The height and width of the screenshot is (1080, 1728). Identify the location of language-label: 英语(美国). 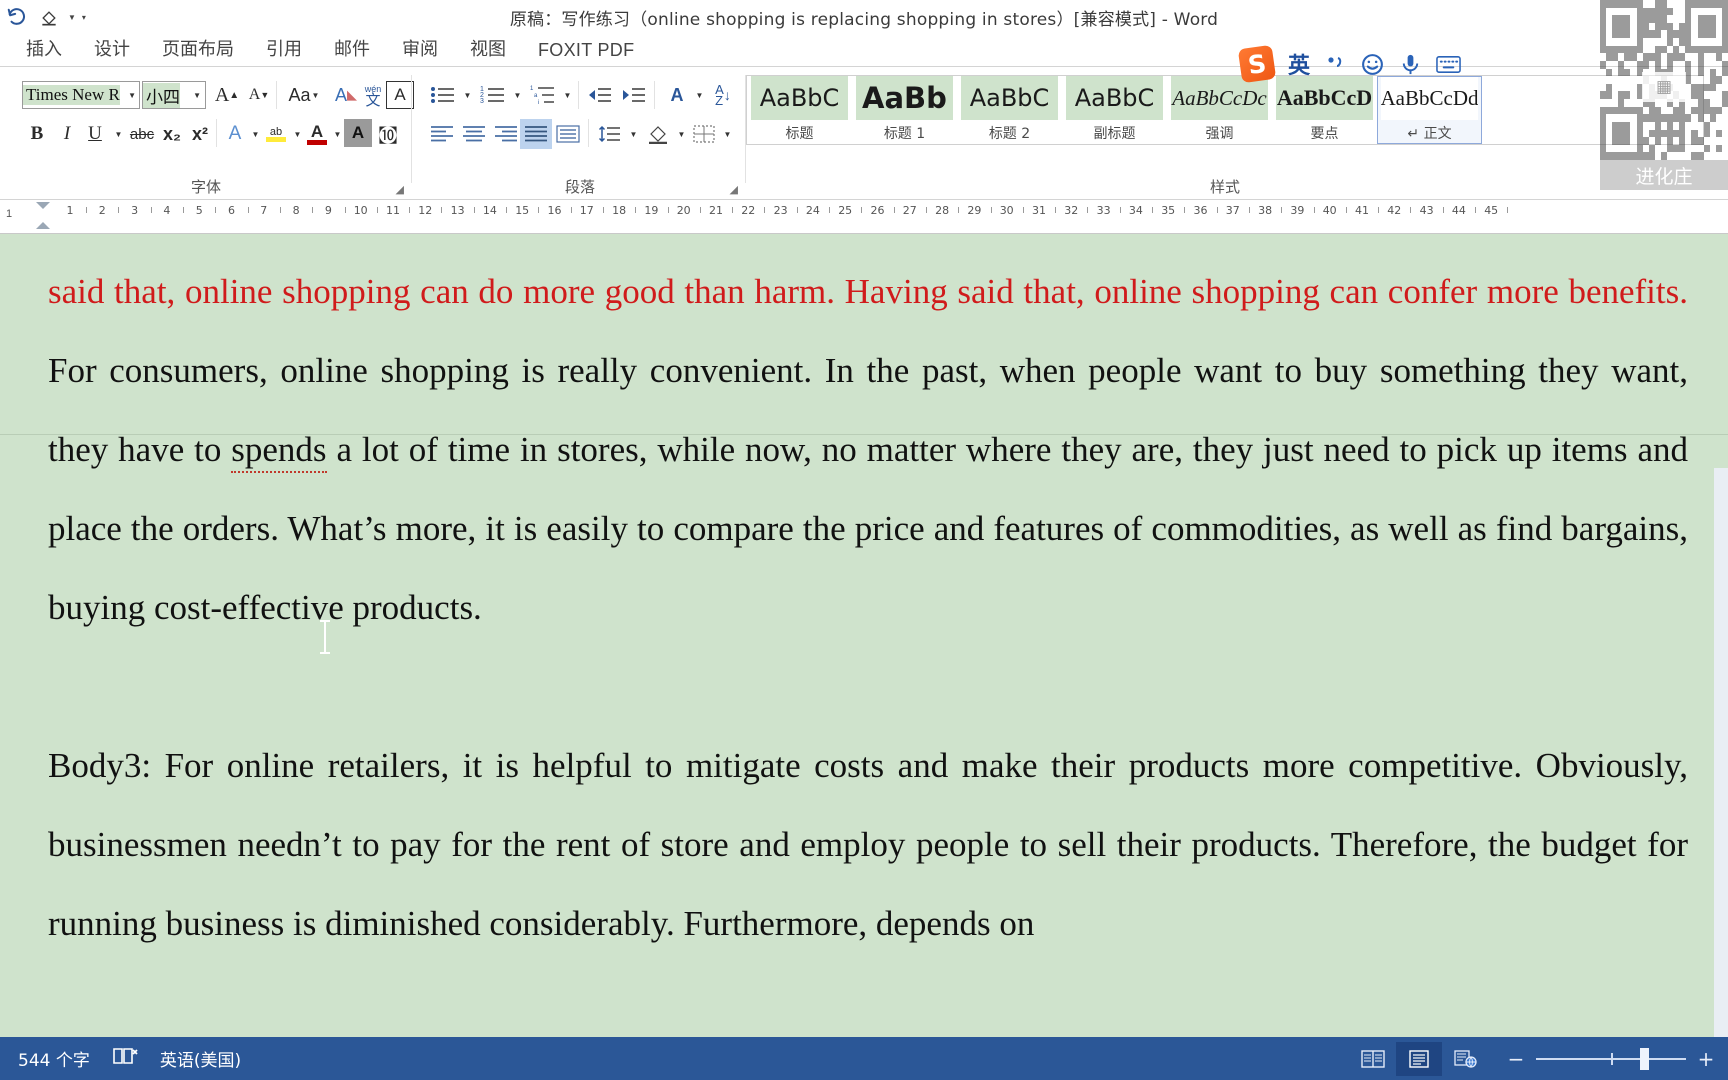
(200, 1058).